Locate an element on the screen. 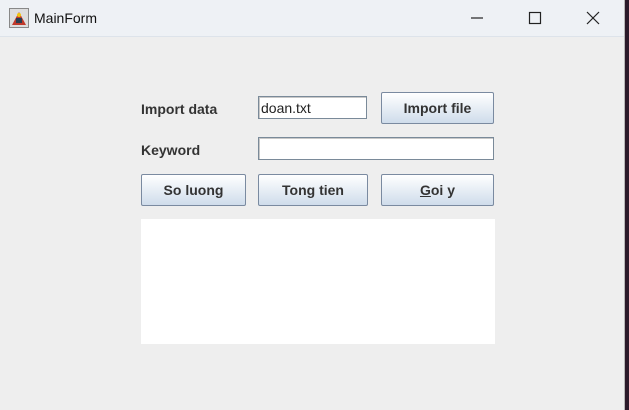 The width and height of the screenshot is (629, 410). close-button is located at coordinates (593, 18).